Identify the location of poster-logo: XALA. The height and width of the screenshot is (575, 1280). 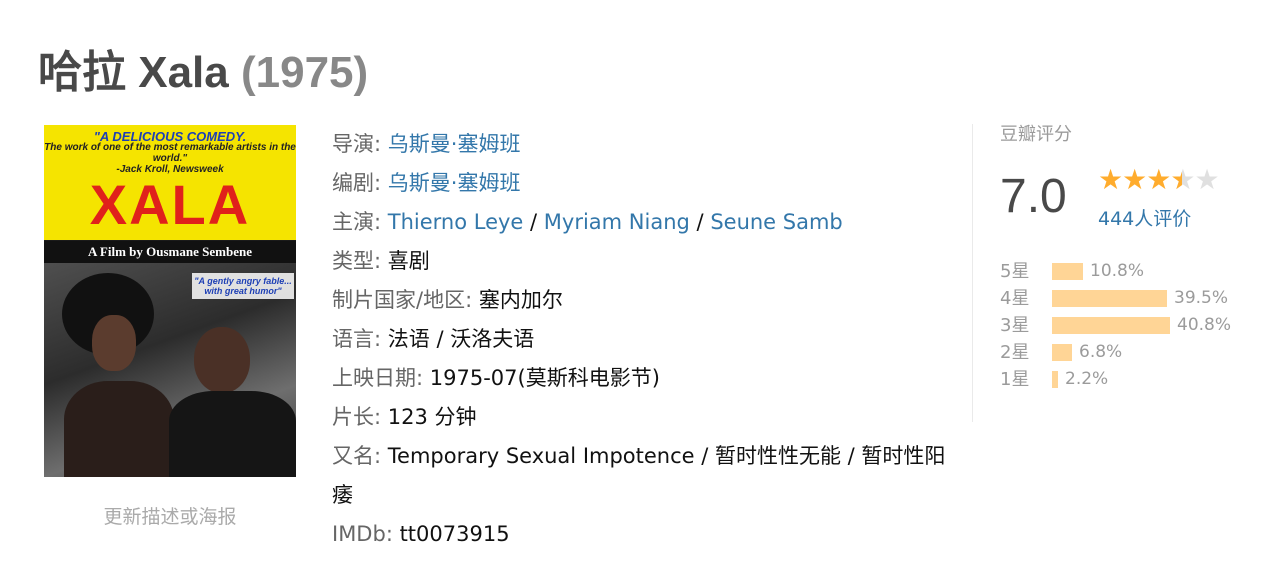
(170, 204).